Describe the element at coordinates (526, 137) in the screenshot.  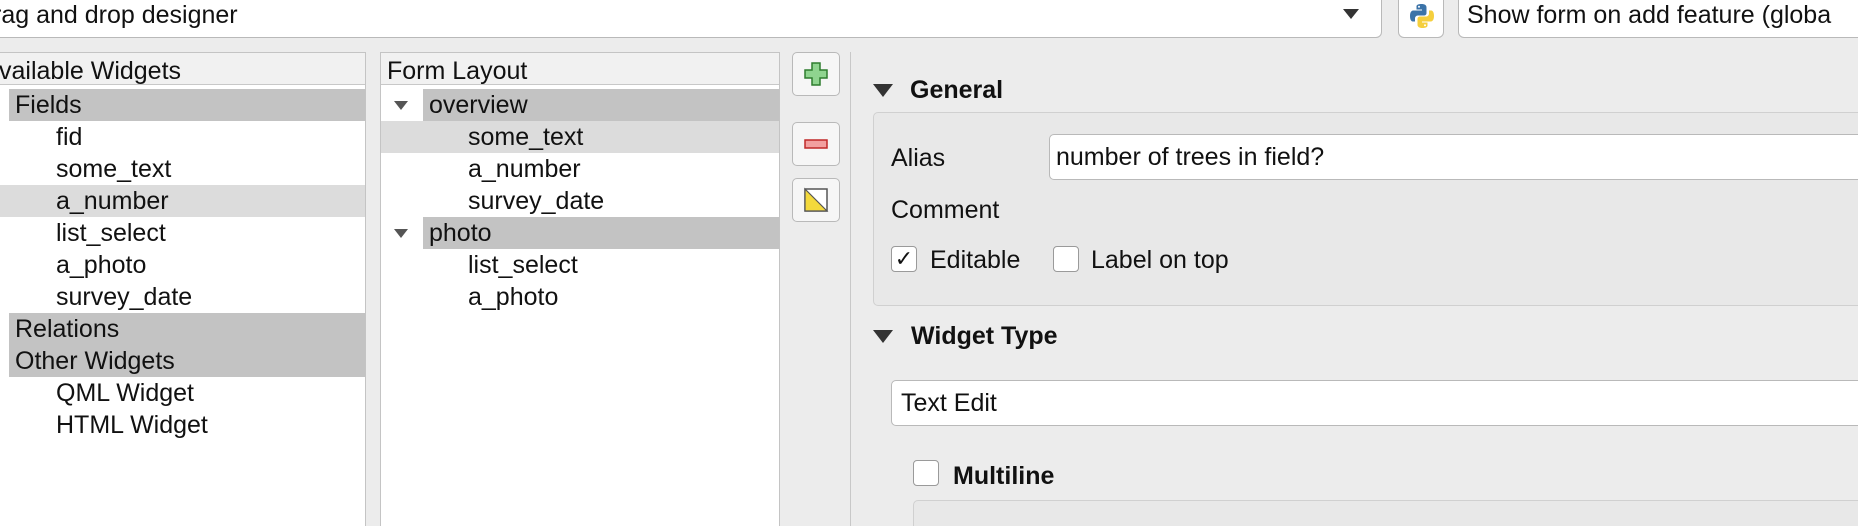
I see `layout-item-label: some_text` at that location.